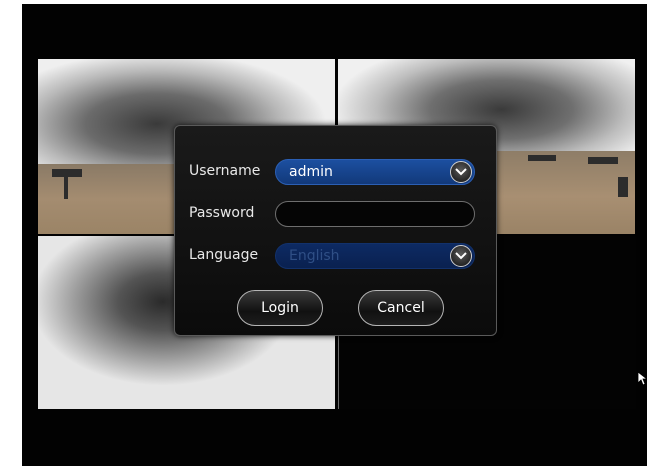 This screenshot has width=661, height=468. Describe the element at coordinates (280, 308) in the screenshot. I see `login-button: Login` at that location.